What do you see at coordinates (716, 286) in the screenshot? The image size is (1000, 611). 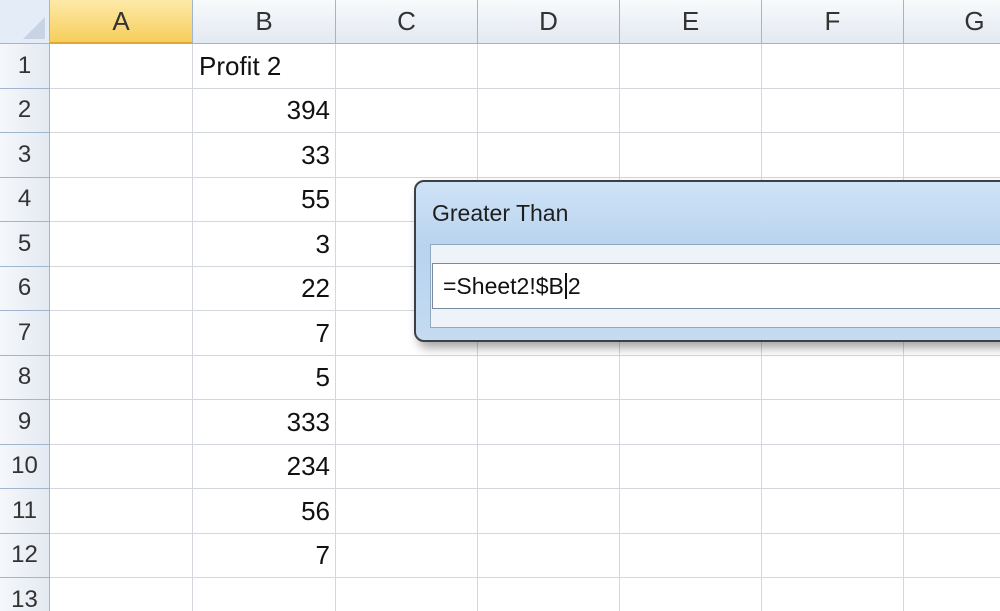 I see `reference-input: =Sheet2!$B 2` at bounding box center [716, 286].